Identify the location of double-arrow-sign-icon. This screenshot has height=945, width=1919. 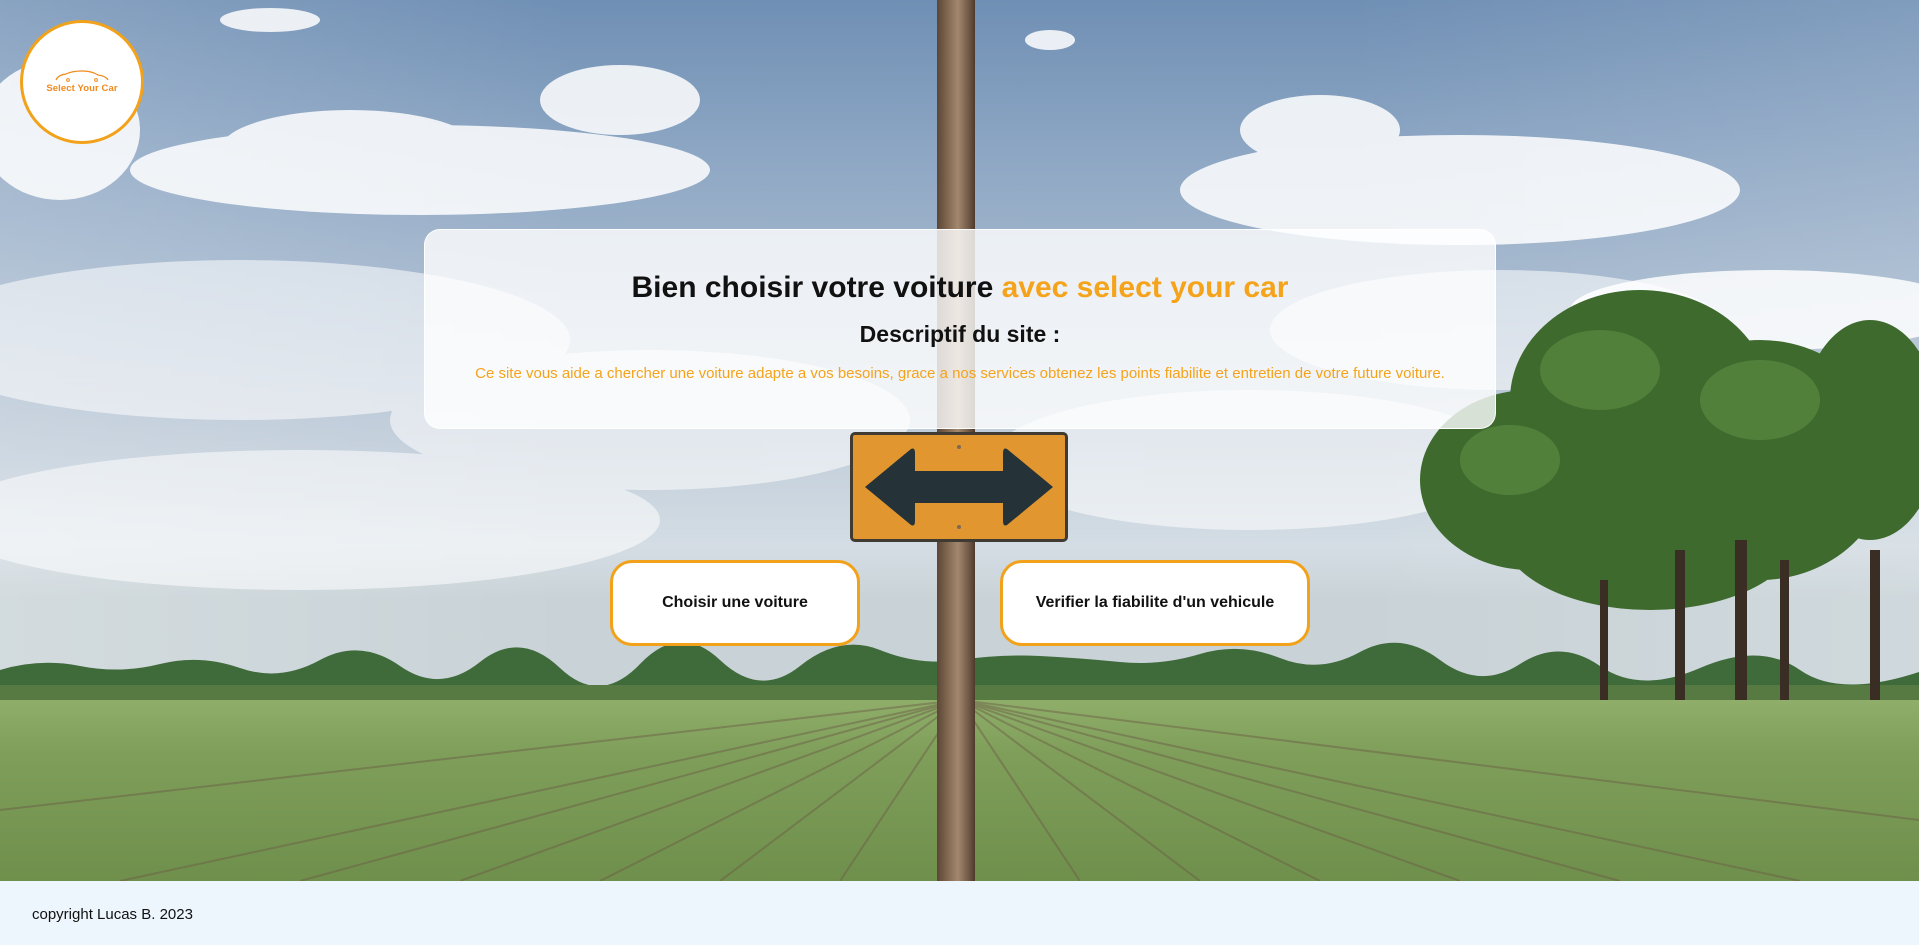
(959, 487).